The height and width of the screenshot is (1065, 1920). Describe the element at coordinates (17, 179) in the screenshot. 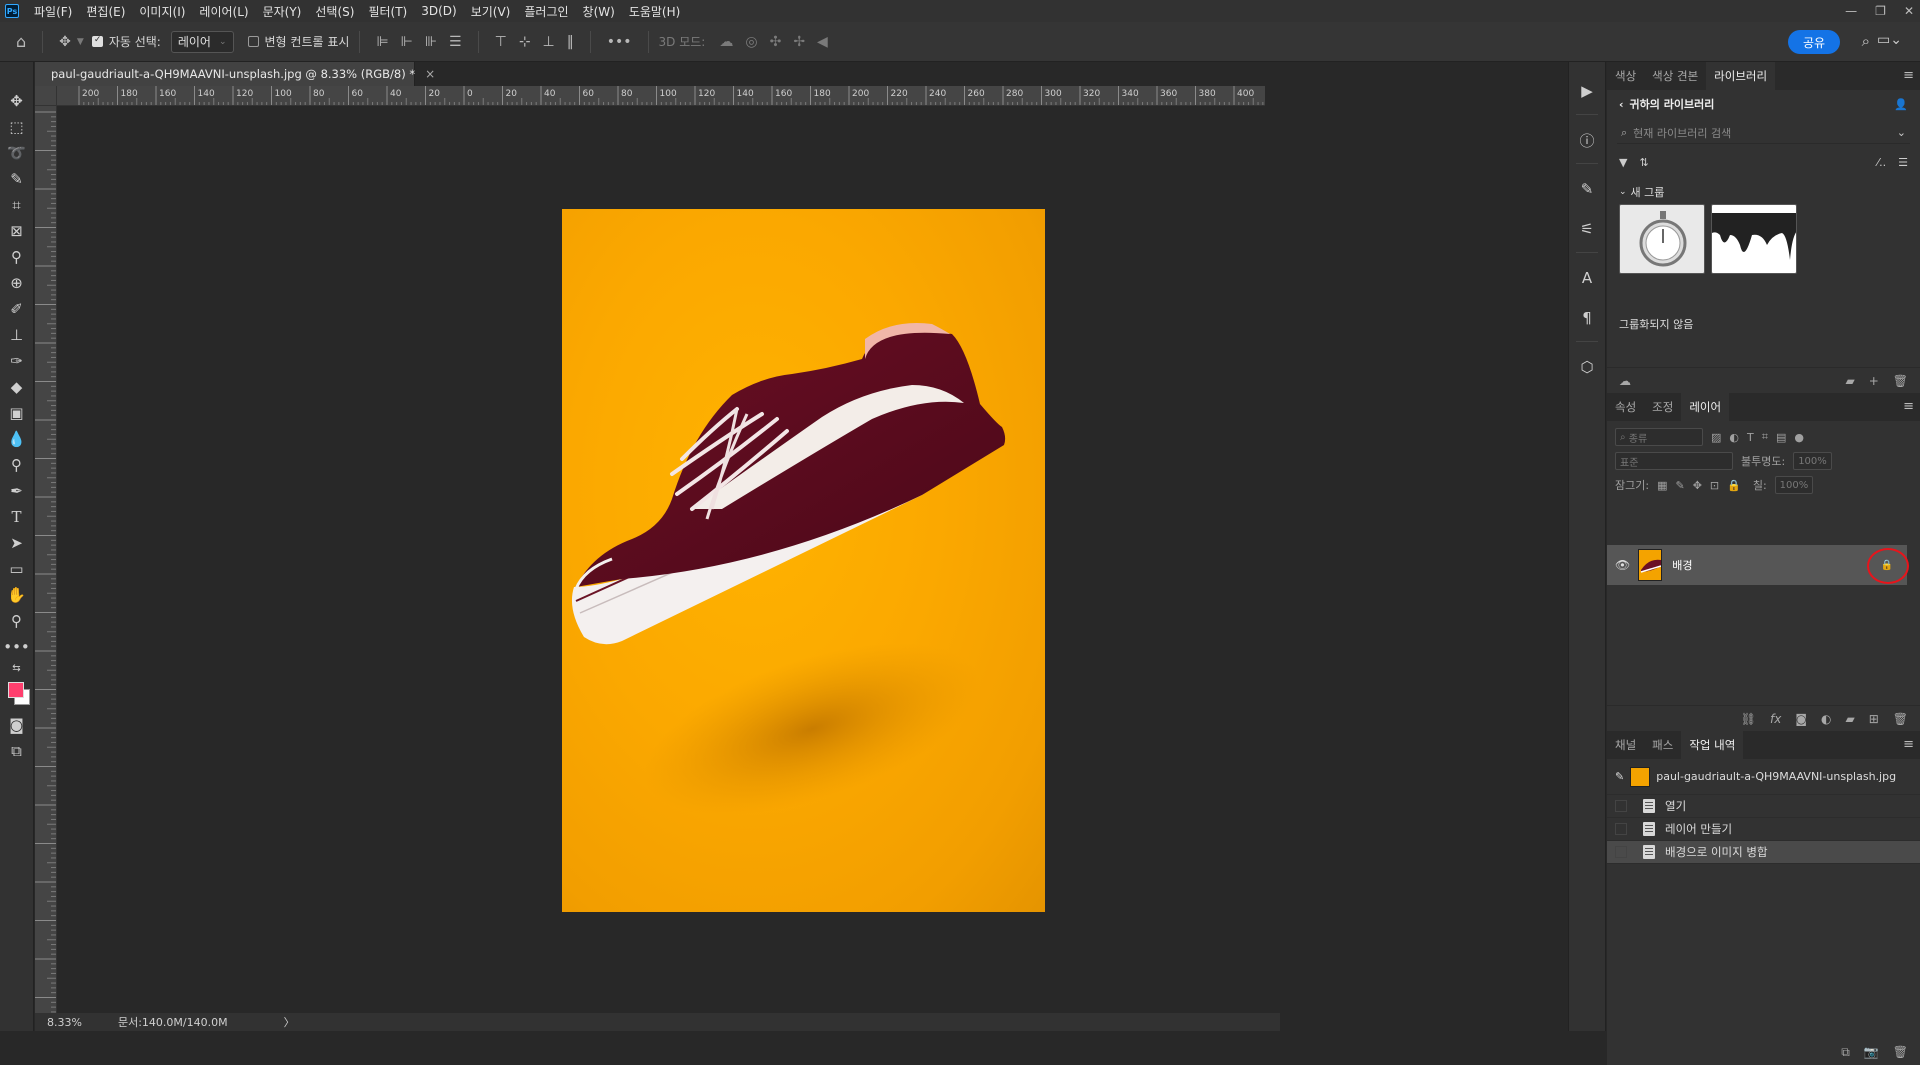

I see `quick-select-tool-icon: ✎` at that location.